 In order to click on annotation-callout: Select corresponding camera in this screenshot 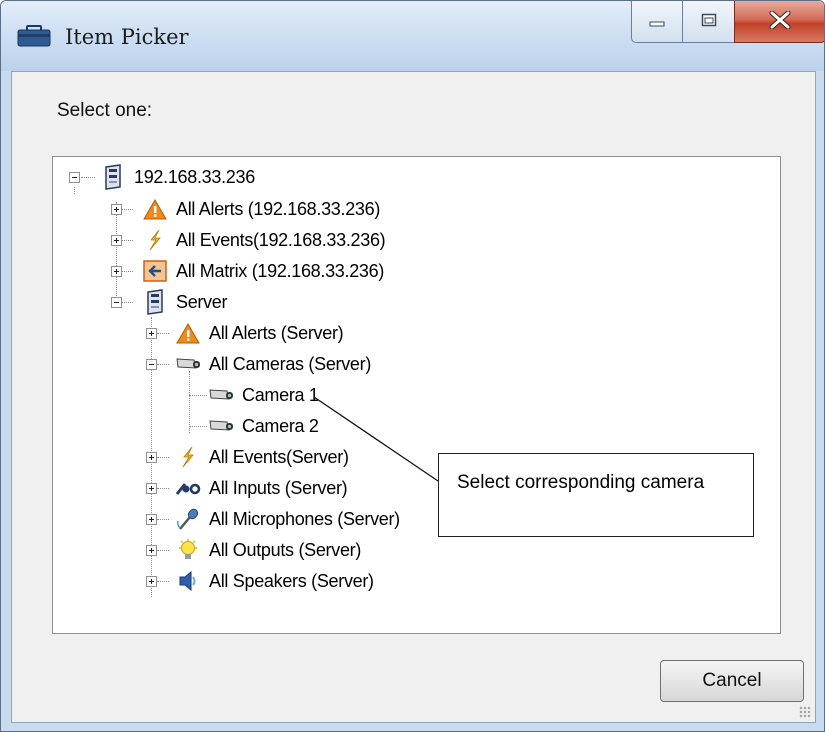, I will do `click(596, 495)`.